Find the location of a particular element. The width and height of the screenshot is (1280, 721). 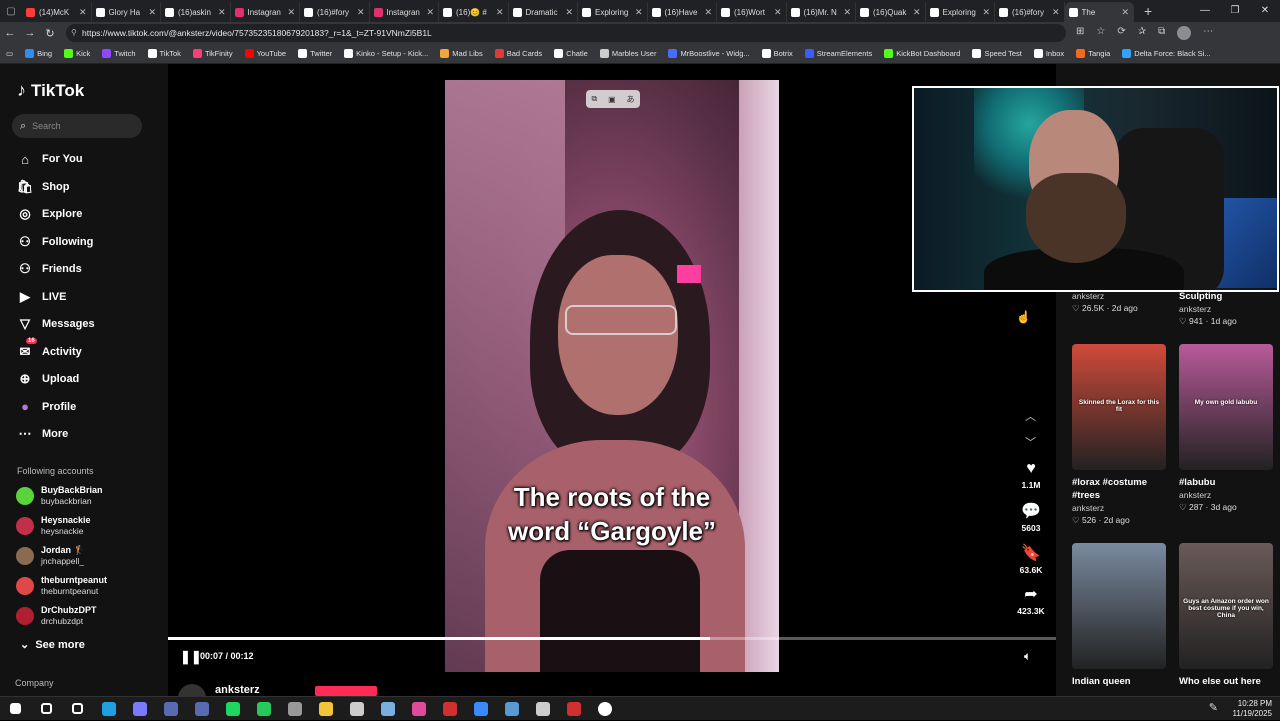

bookmark-item: Speed Test is located at coordinates (997, 53).